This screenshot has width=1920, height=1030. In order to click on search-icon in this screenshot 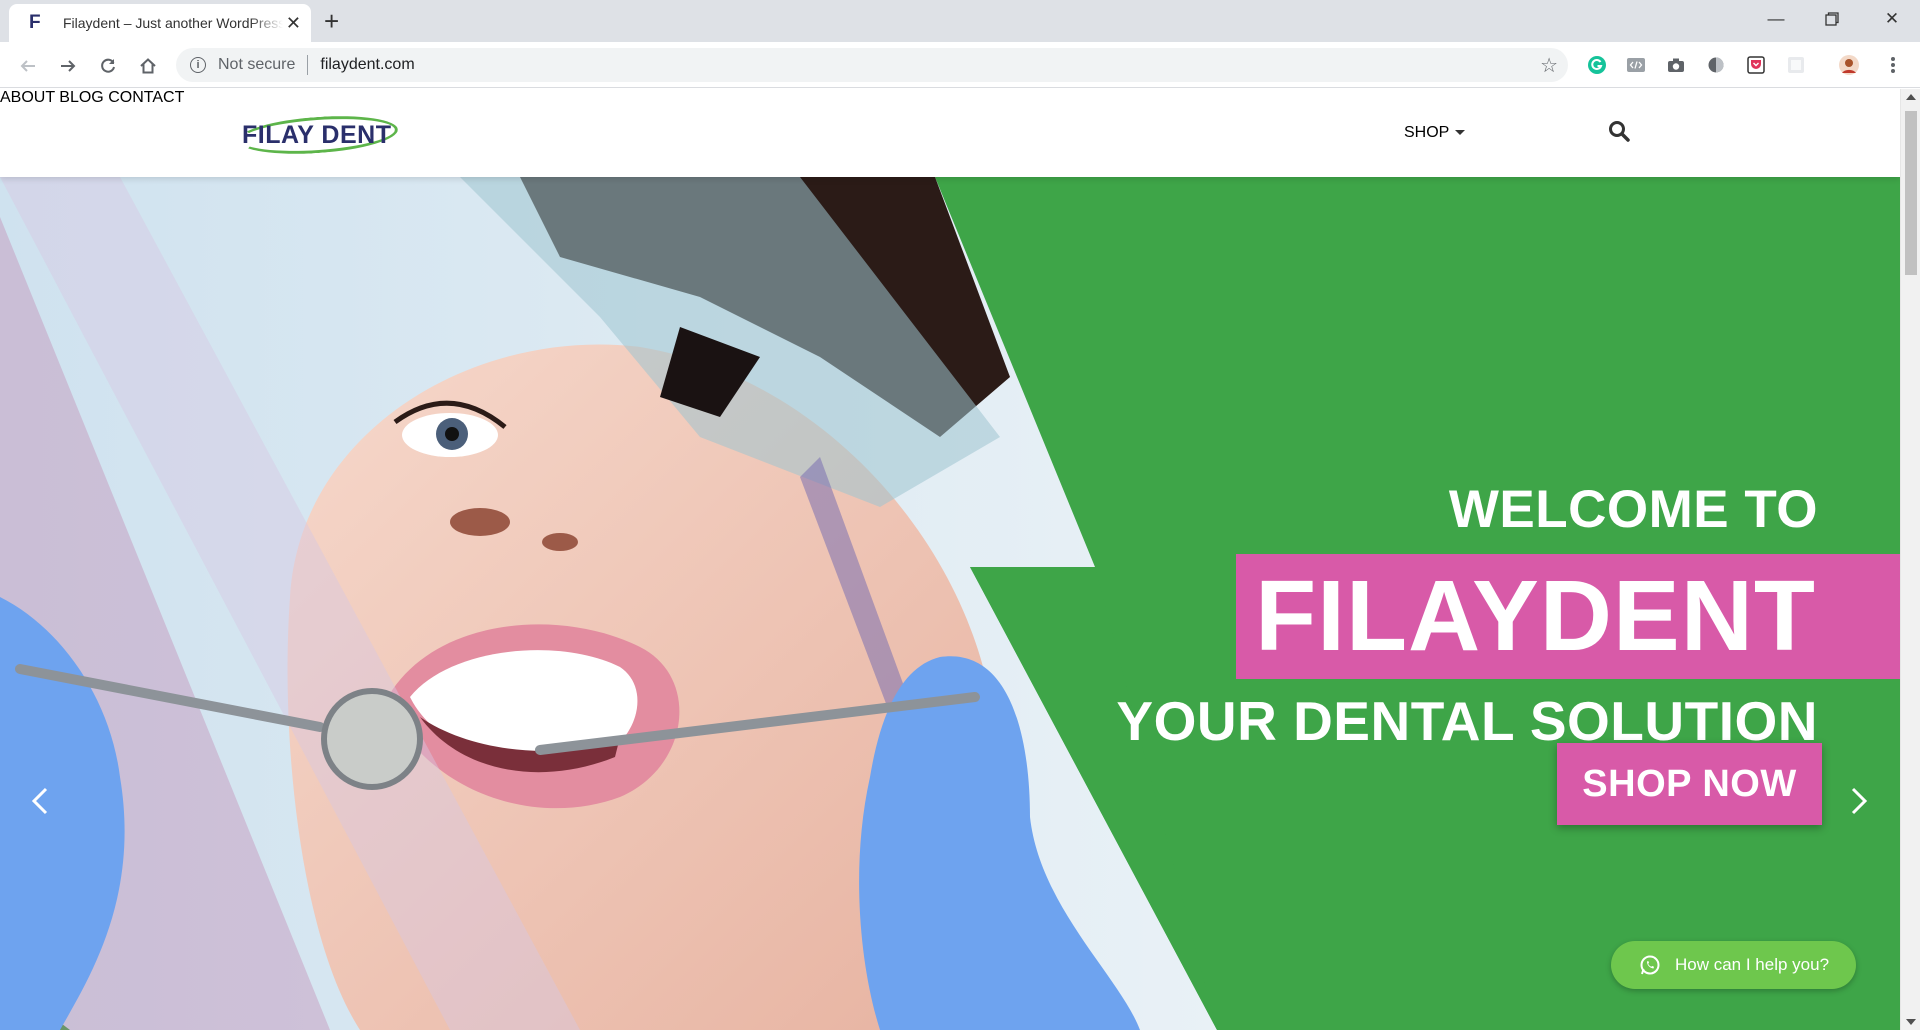, I will do `click(1620, 132)`.